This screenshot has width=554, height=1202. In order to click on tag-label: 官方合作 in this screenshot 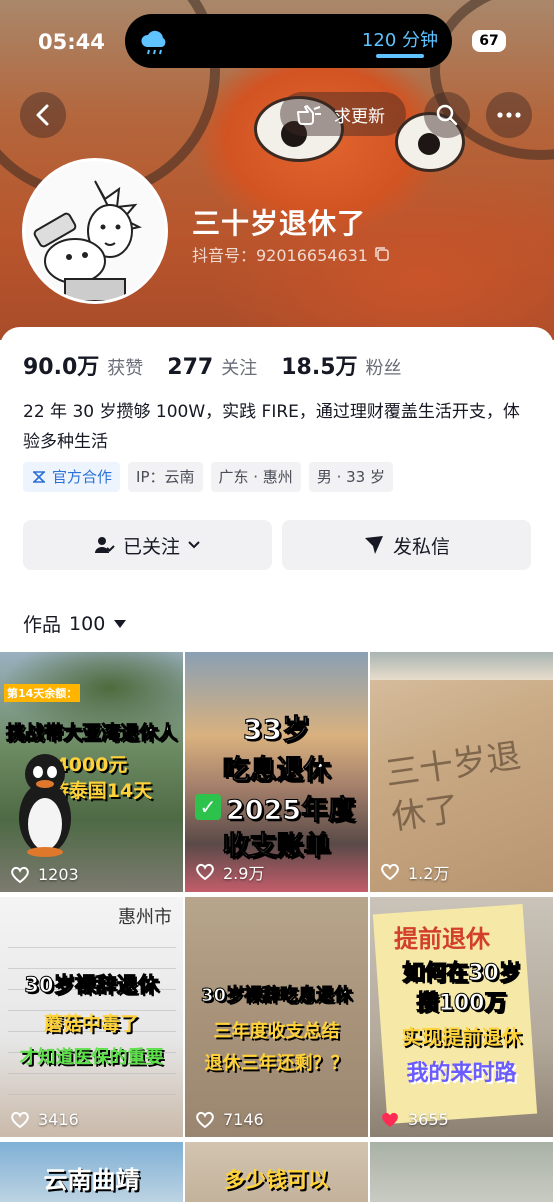, I will do `click(82, 477)`.